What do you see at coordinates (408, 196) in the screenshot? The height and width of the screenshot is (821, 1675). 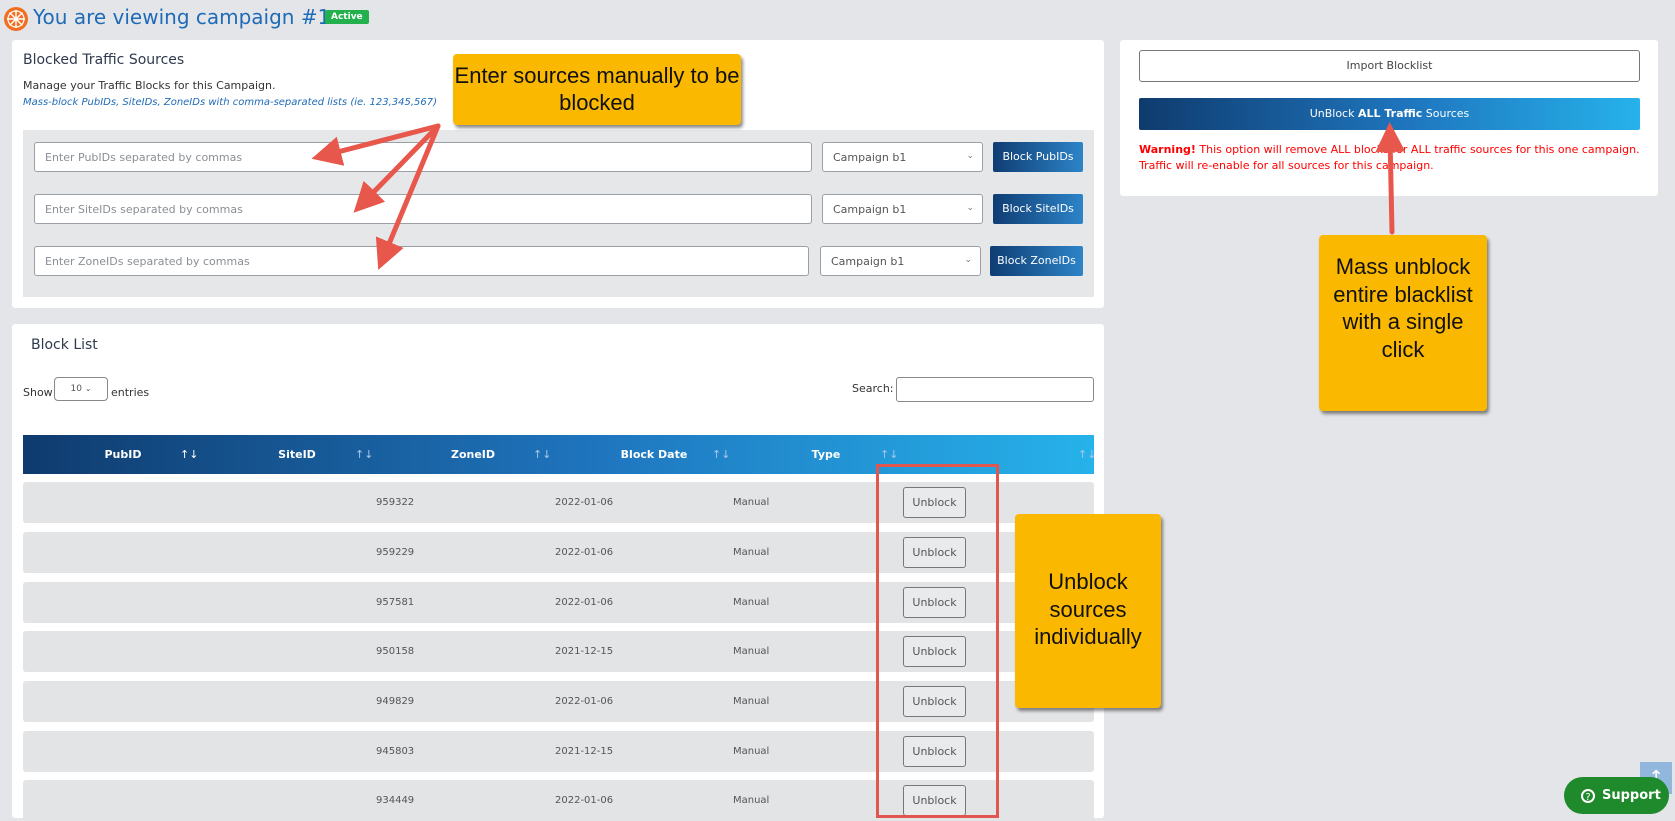 I see `arrow-to-zoneids` at bounding box center [408, 196].